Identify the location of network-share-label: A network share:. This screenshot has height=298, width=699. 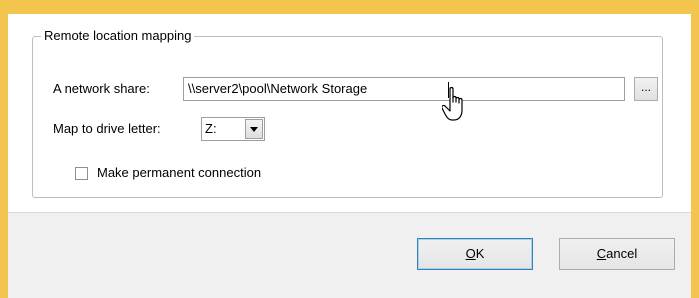
(101, 88).